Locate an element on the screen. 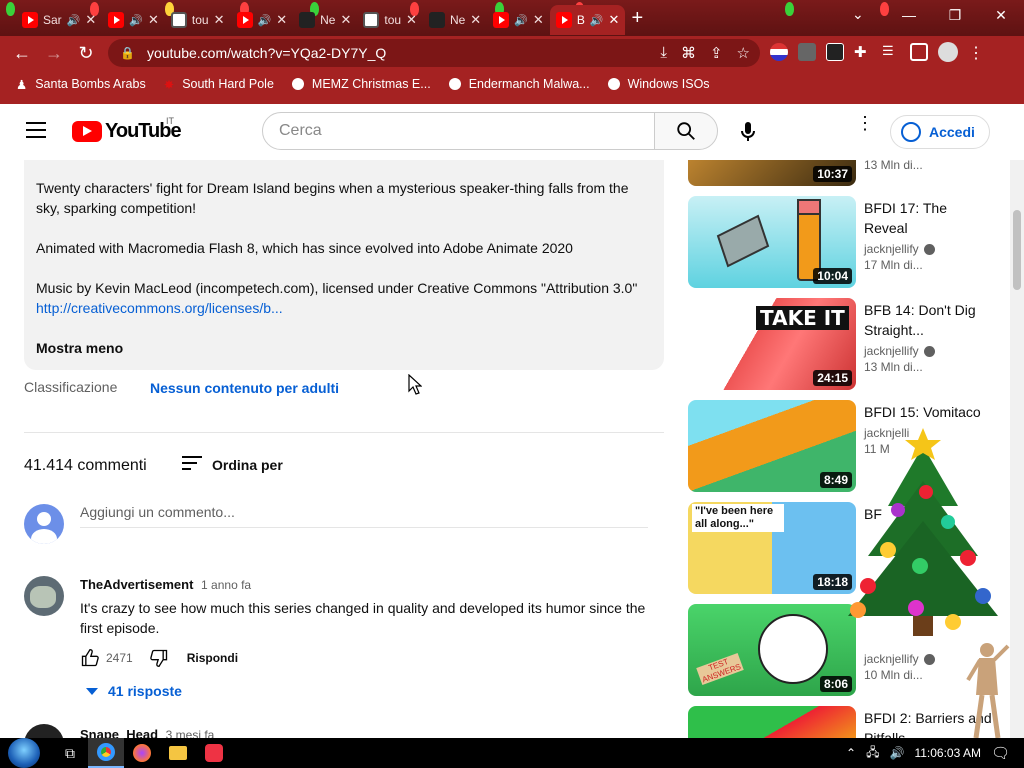  flag-extension-icon is located at coordinates (779, 52).